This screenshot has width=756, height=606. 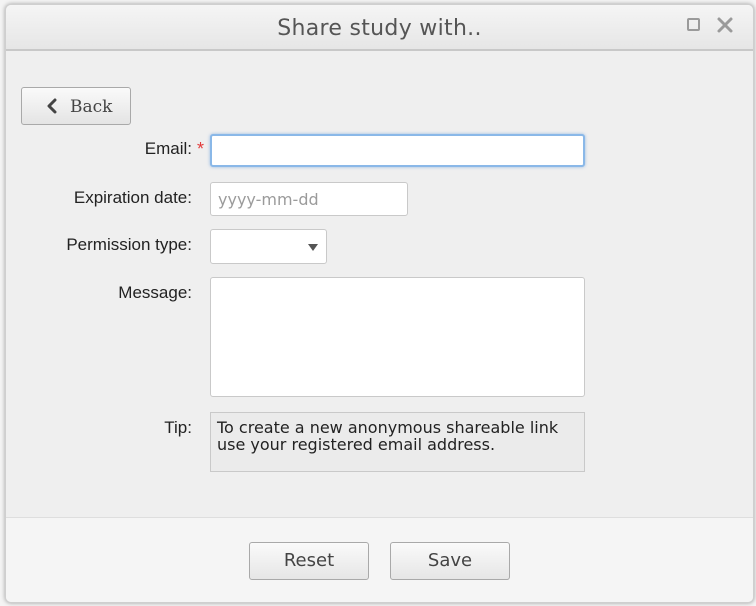 What do you see at coordinates (397, 150) in the screenshot?
I see `email-input` at bounding box center [397, 150].